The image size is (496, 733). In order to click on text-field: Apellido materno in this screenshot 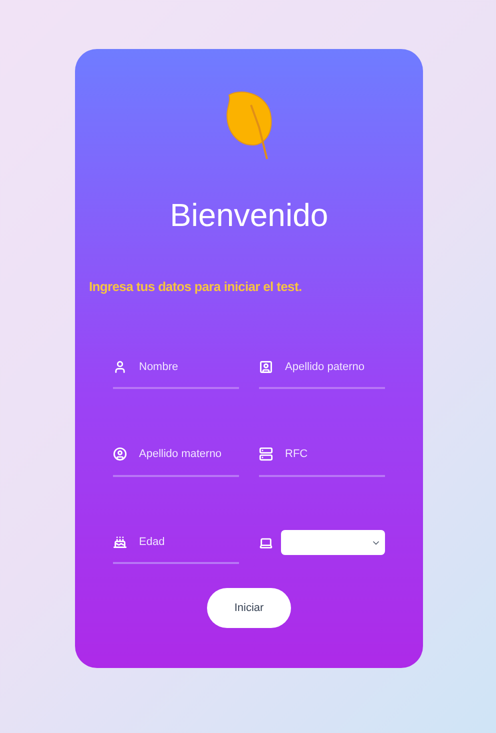, I will do `click(189, 454)`.